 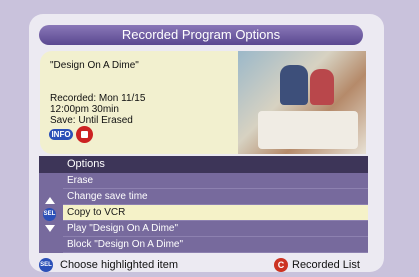 I want to click on program-name: "Design On A Dime", so click(x=94, y=65).